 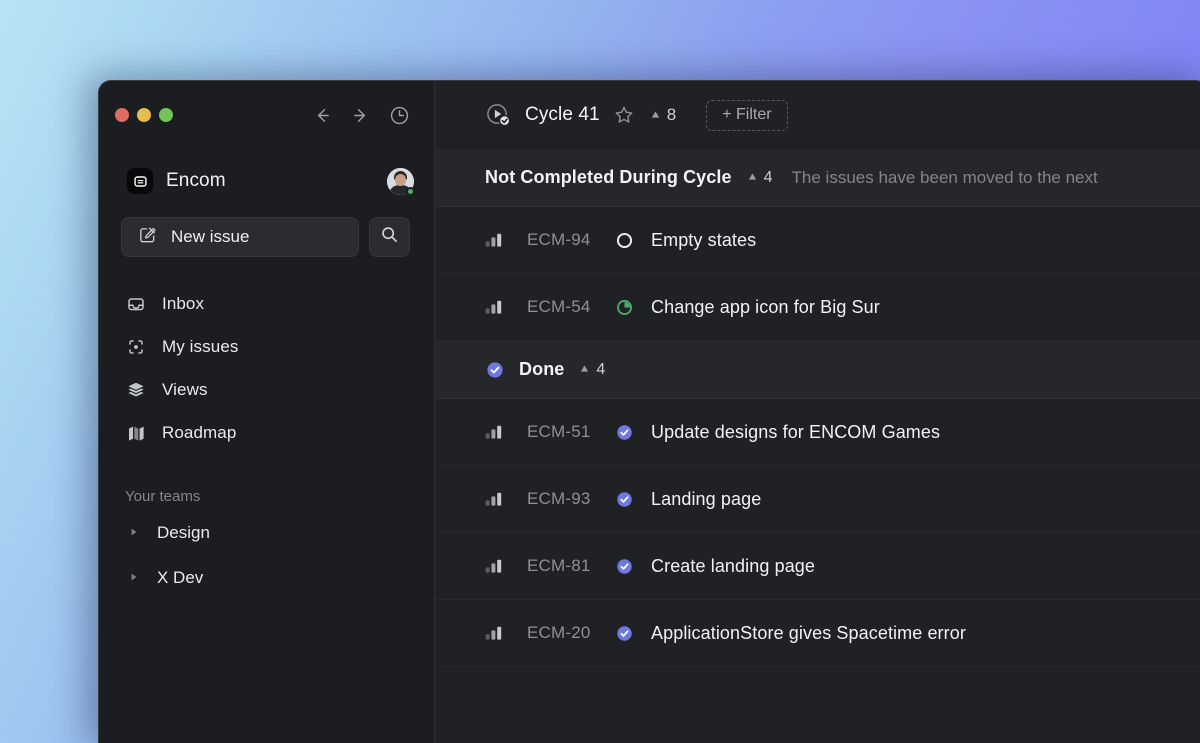 I want to click on table-row: ECM-51 Update designs for ENCOM Games, so click(x=817, y=432).